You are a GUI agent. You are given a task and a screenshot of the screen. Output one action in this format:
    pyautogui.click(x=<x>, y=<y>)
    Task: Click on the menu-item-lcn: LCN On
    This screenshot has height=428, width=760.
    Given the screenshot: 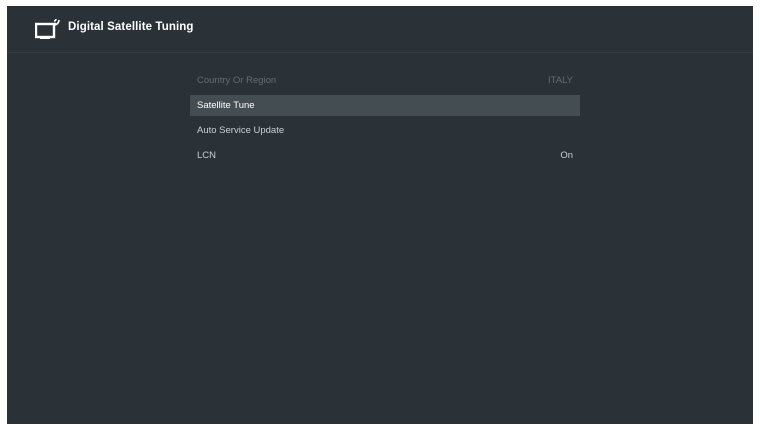 What is the action you would take?
    pyautogui.click(x=385, y=155)
    